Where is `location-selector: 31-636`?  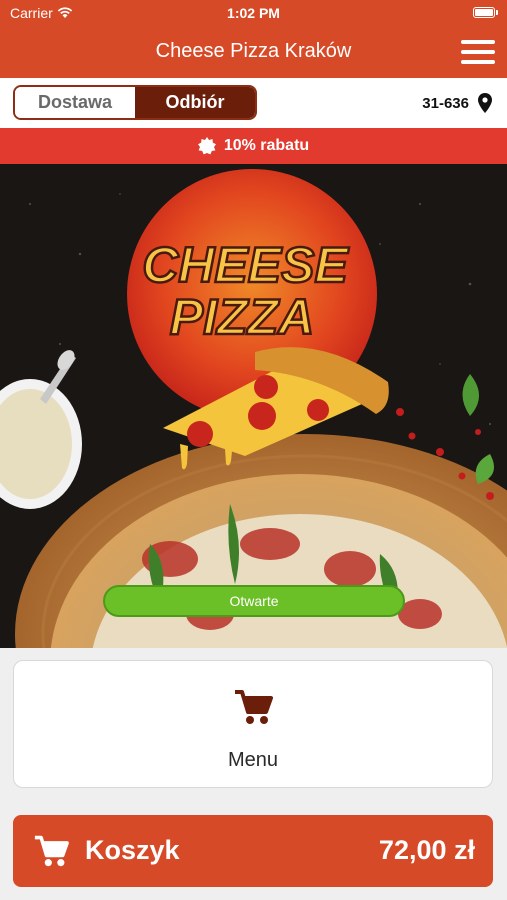
location-selector: 31-636 is located at coordinates (457, 103).